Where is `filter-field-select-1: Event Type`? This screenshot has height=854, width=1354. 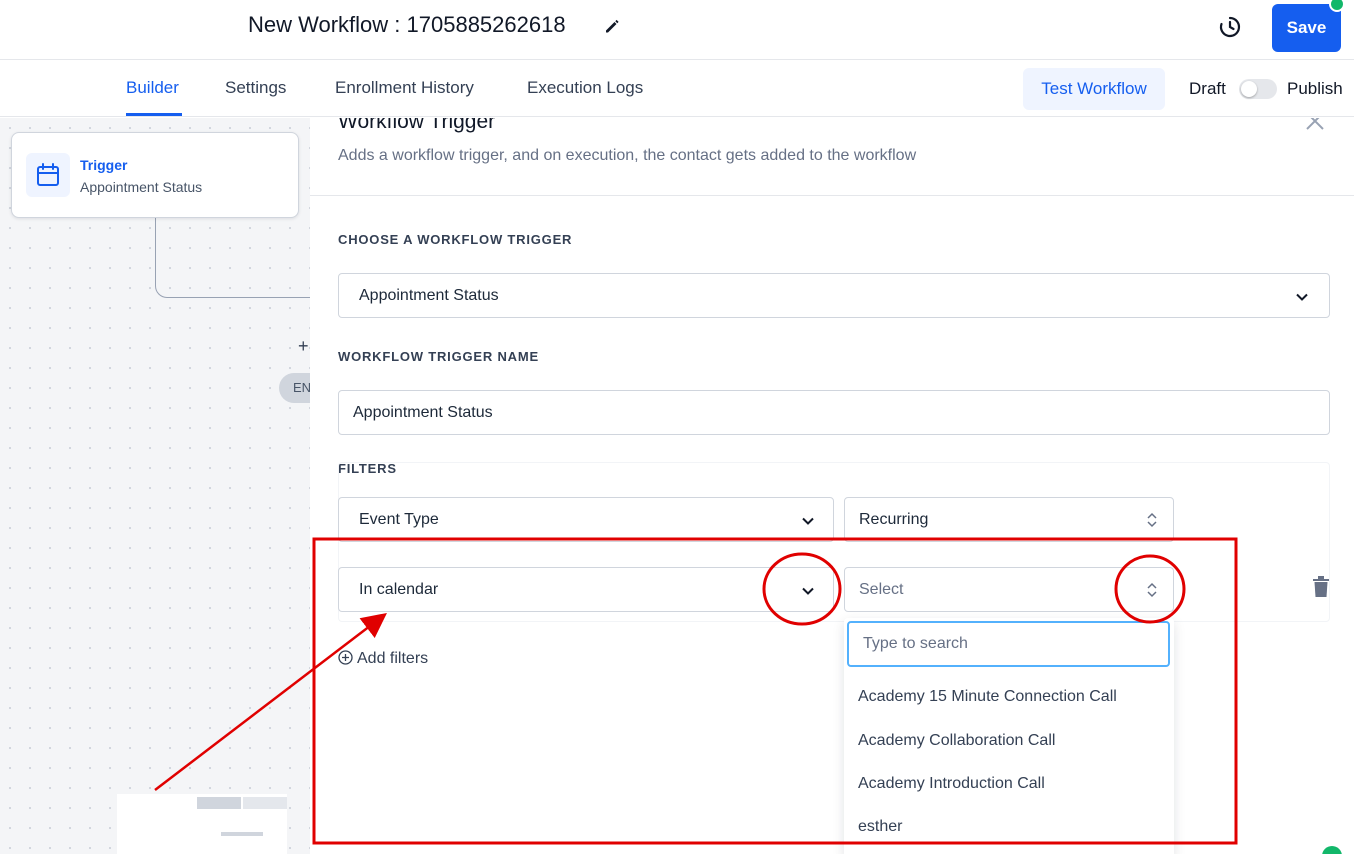 filter-field-select-1: Event Type is located at coordinates (586, 519).